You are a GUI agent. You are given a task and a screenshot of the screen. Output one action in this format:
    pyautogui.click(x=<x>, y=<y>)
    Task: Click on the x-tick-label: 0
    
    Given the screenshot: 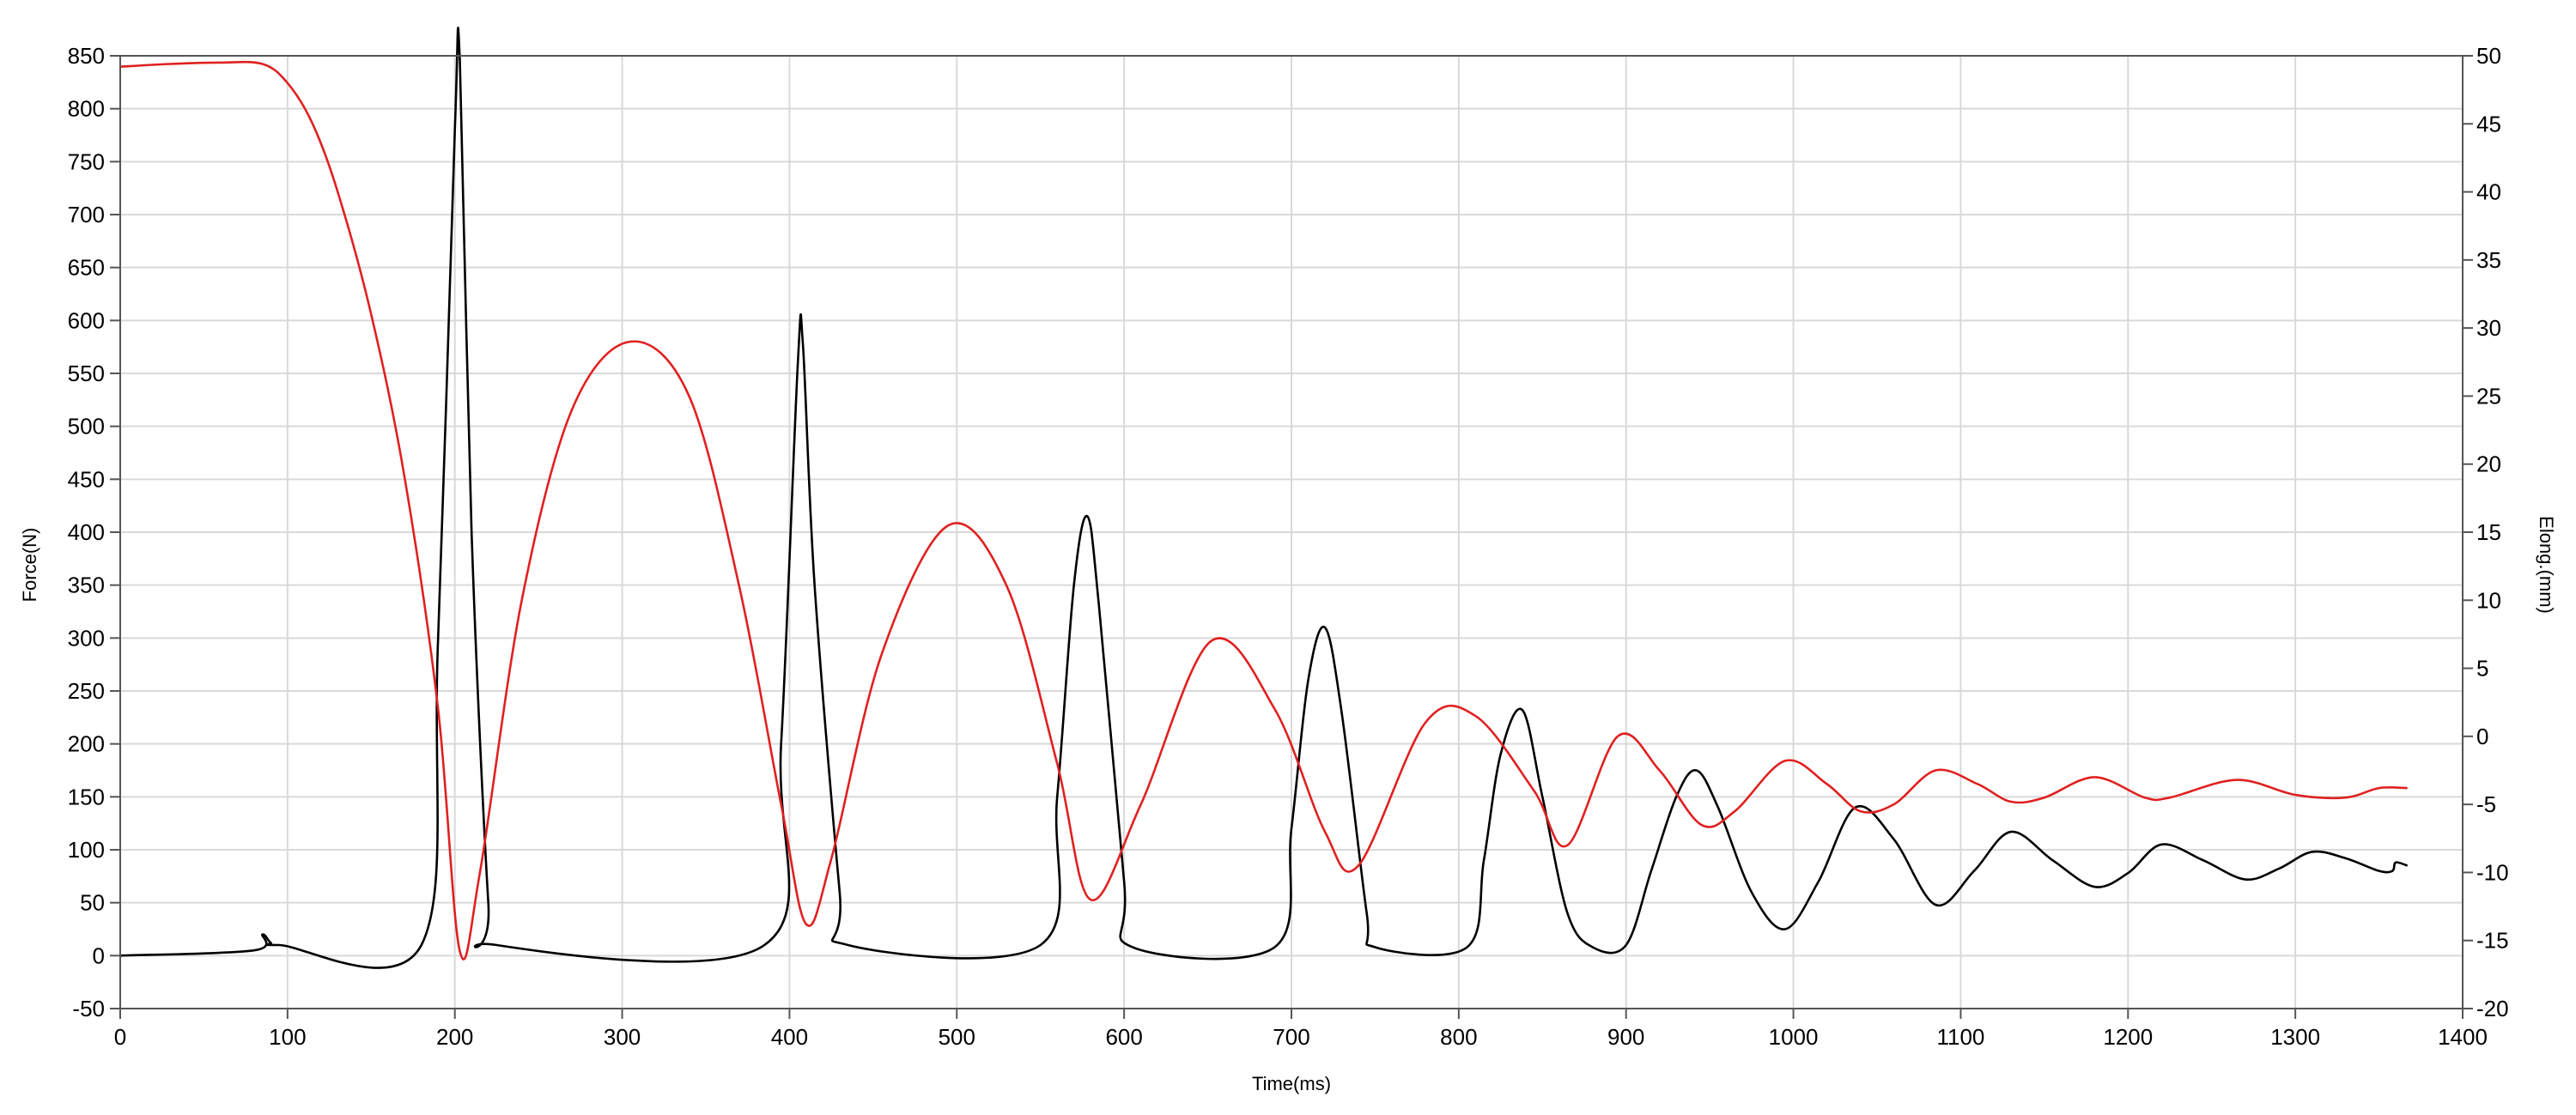 What is the action you would take?
    pyautogui.click(x=120, y=1037)
    